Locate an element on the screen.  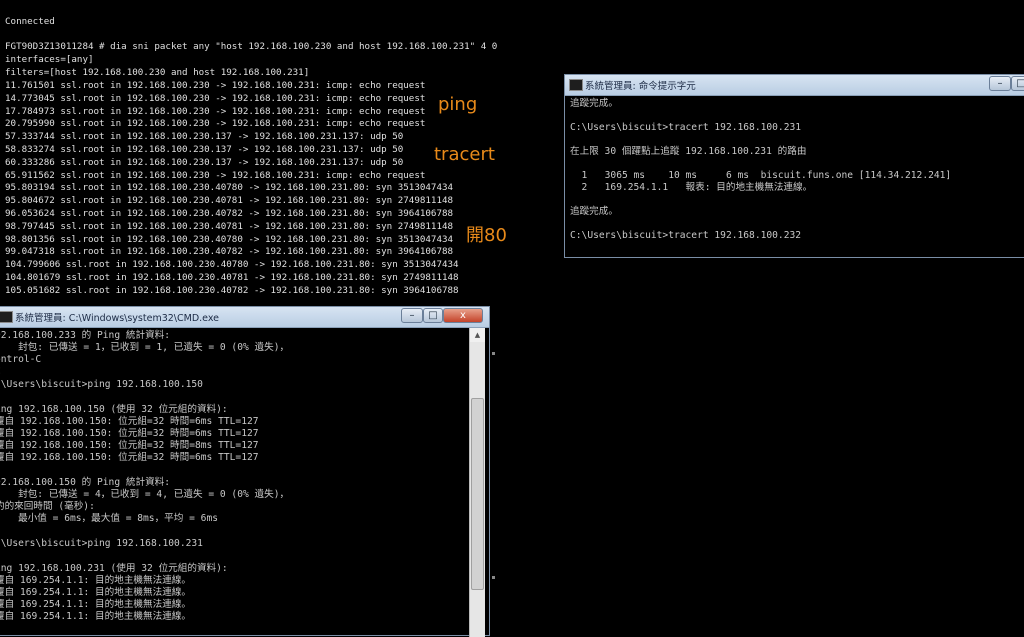
cmd-window-right-titlebar: 系統管理員: 命令提示字元 – □ is located at coordinates (794, 85).